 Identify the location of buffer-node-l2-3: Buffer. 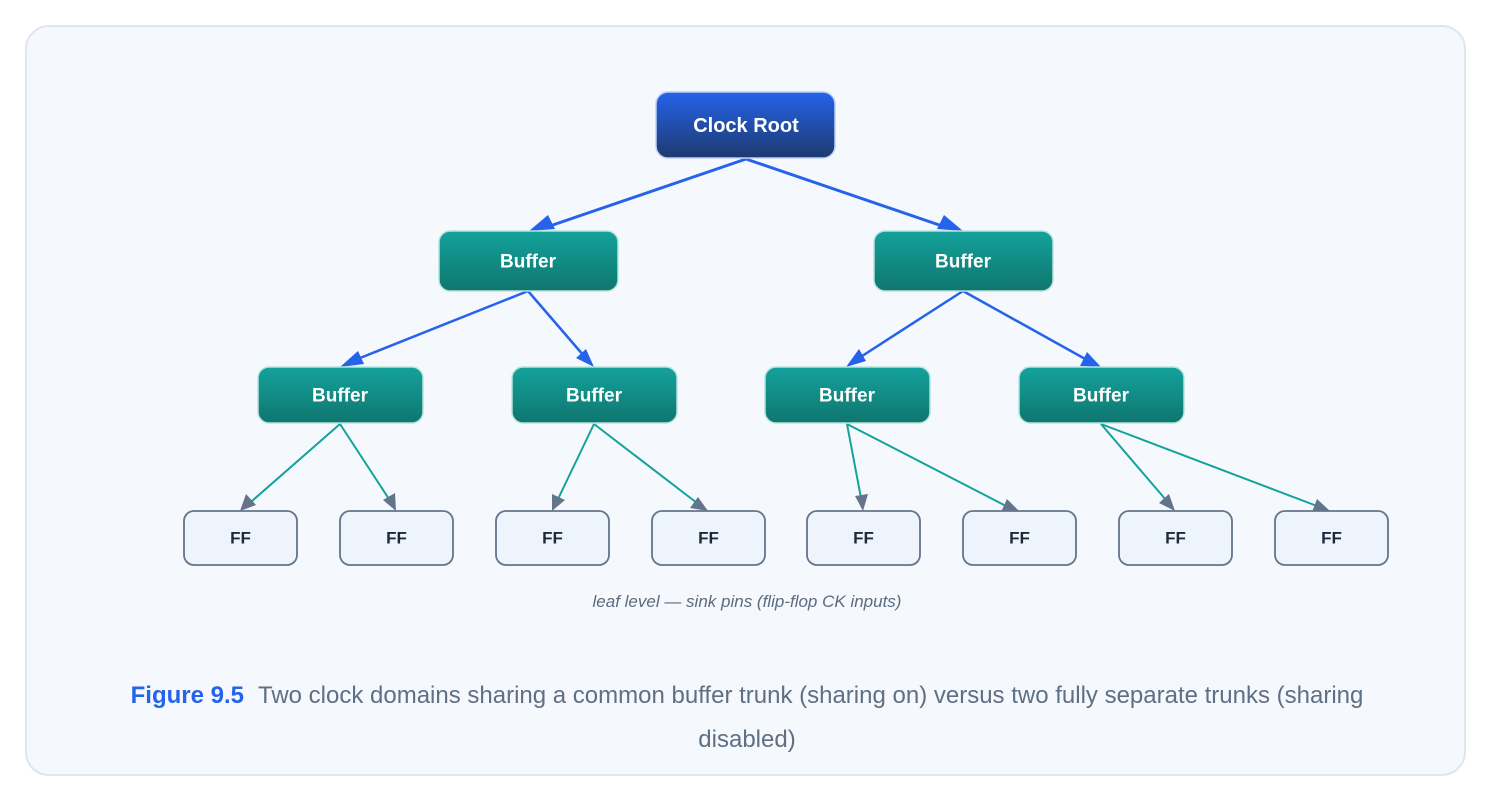
(847, 395).